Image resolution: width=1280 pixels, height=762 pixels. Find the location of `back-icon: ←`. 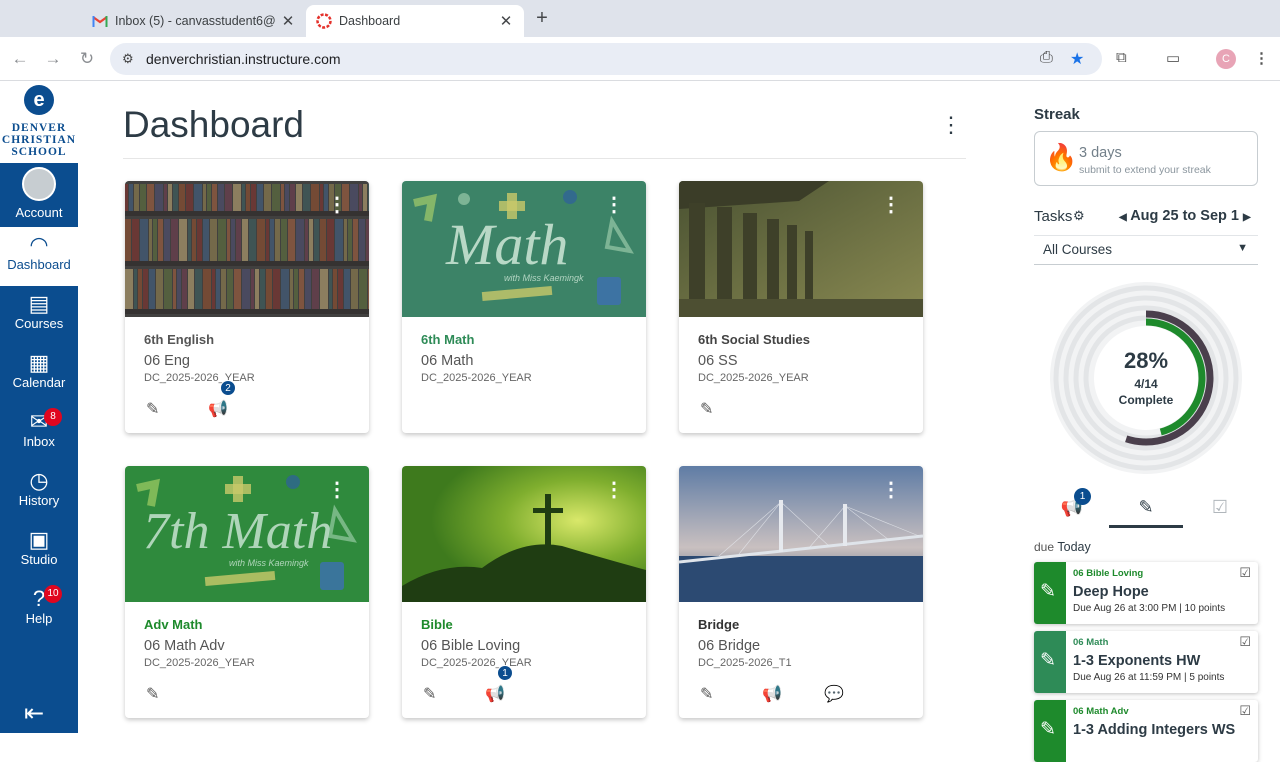

back-icon: ← is located at coordinates (20, 59).